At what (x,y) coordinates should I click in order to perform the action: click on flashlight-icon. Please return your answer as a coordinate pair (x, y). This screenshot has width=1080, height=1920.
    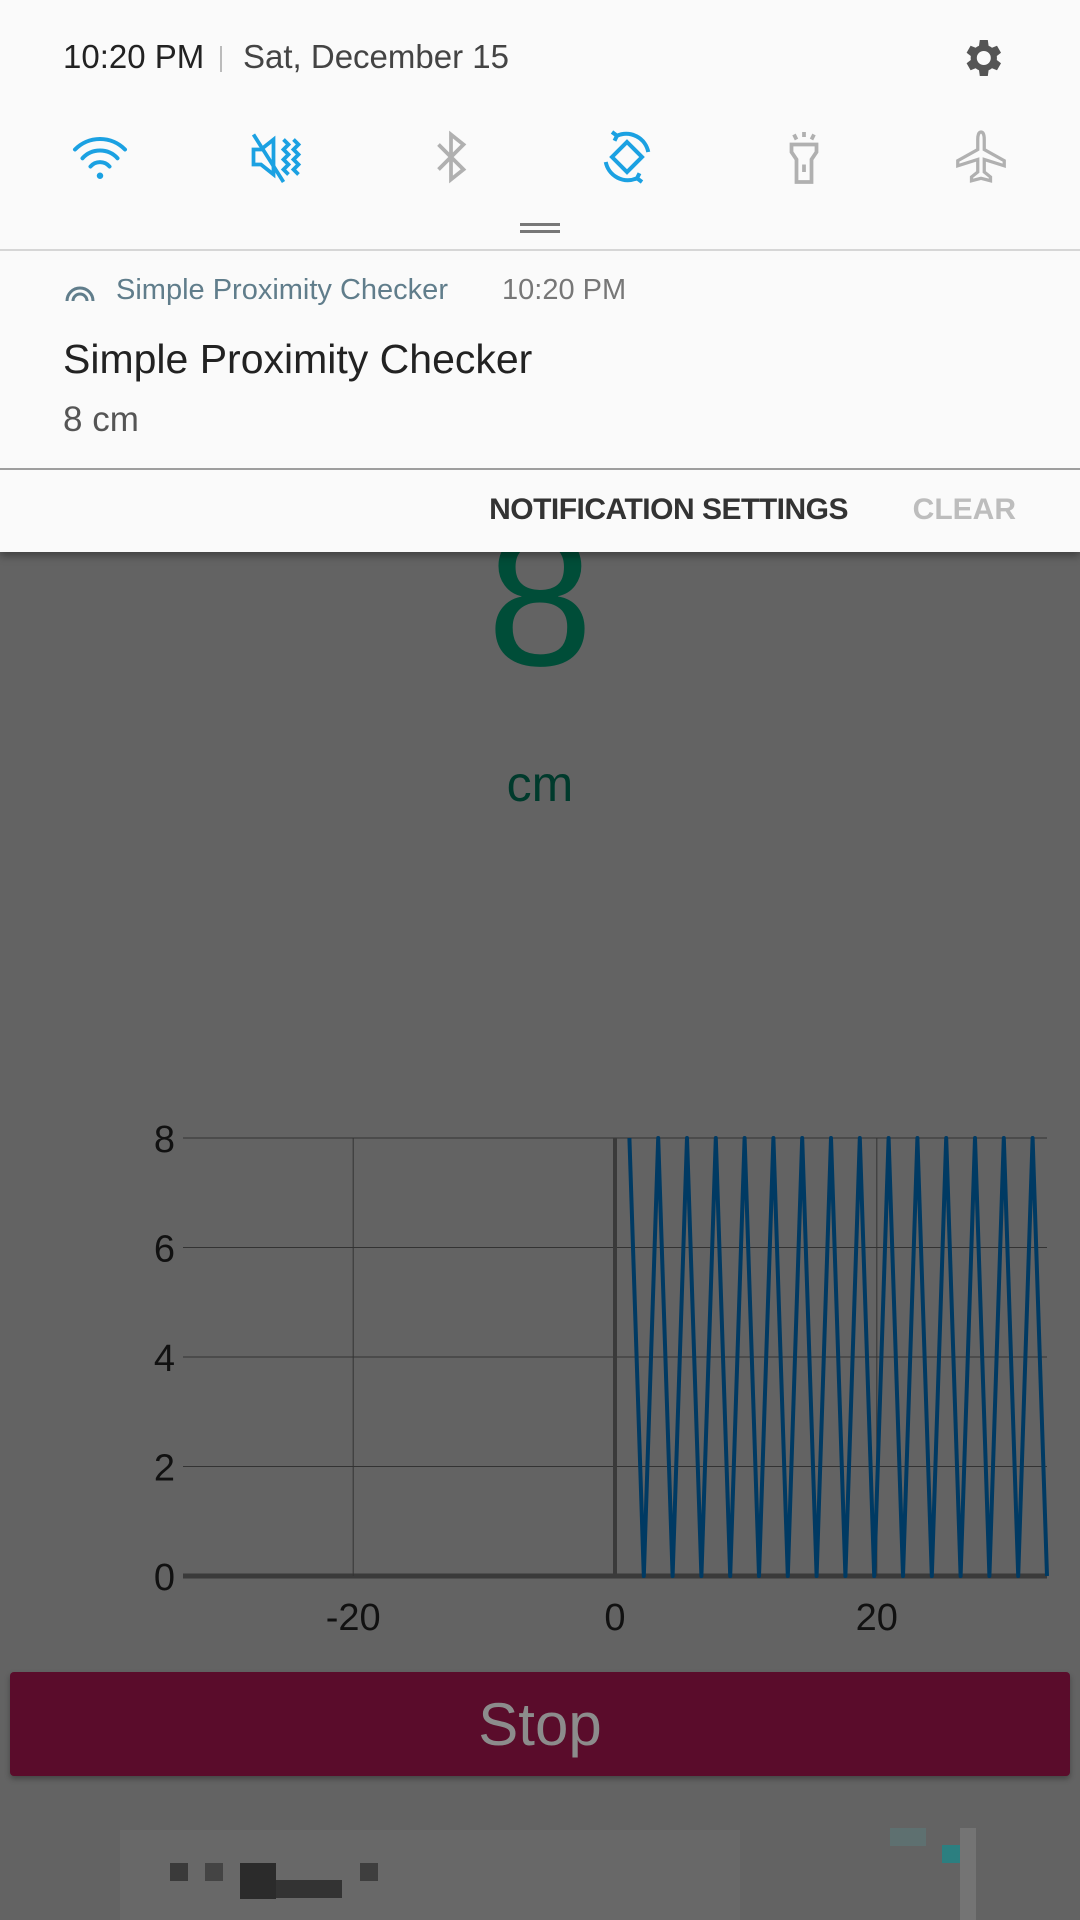
    Looking at the image, I should click on (804, 157).